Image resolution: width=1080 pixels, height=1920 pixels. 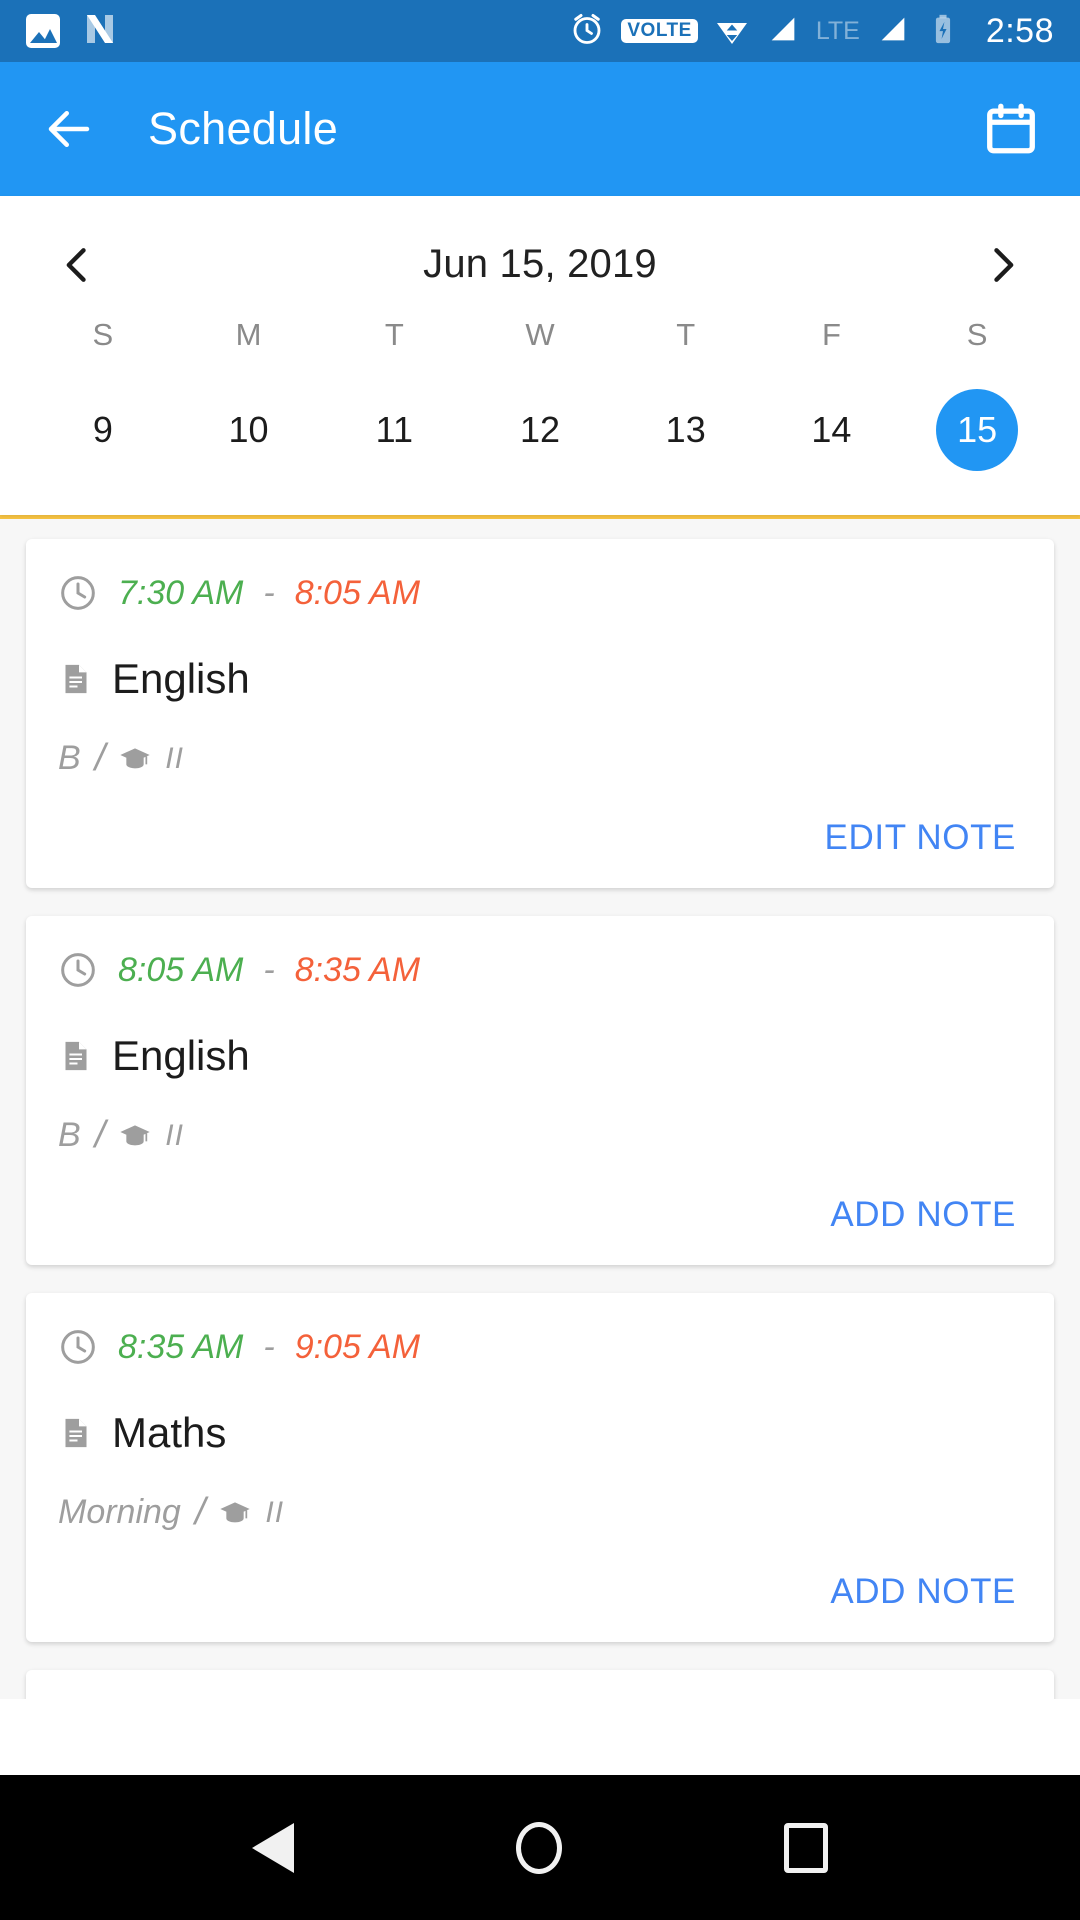 What do you see at coordinates (732, 31) in the screenshot?
I see `wifi-icon` at bounding box center [732, 31].